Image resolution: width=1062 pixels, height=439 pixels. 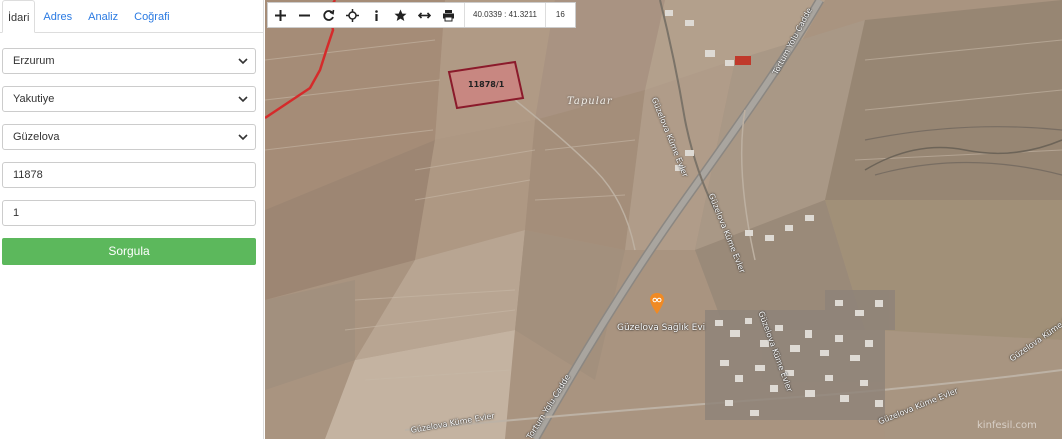 I want to click on coordinate-readout: 40.0339 : 41.3211, so click(x=504, y=15).